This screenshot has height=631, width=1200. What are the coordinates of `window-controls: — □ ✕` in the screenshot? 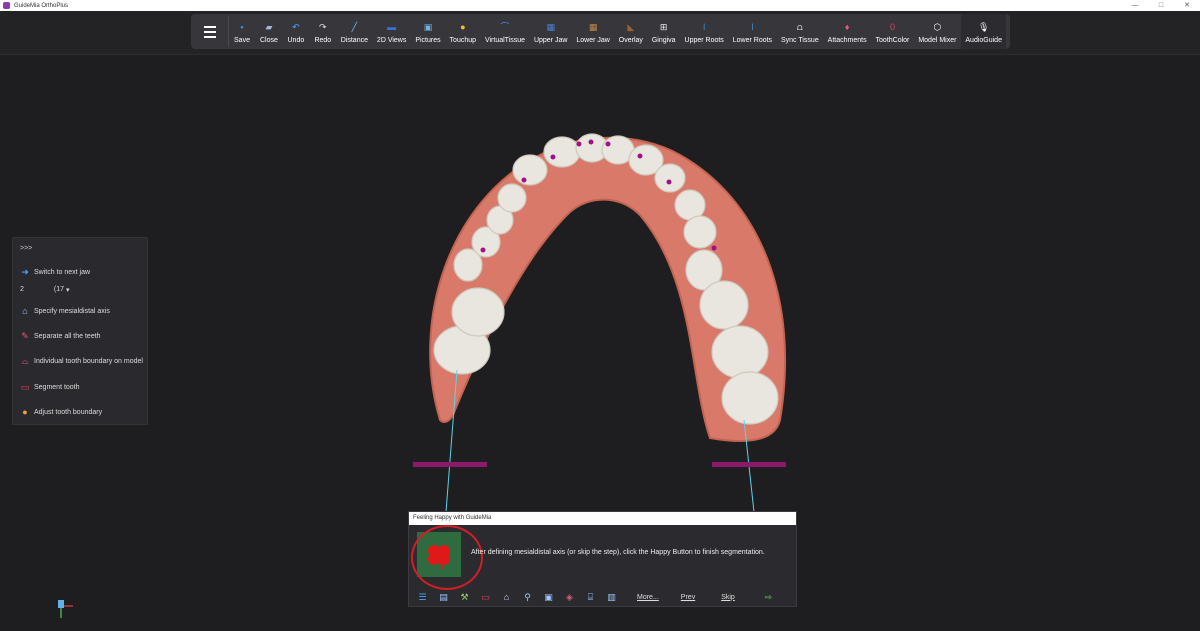 It's located at (1161, 5).